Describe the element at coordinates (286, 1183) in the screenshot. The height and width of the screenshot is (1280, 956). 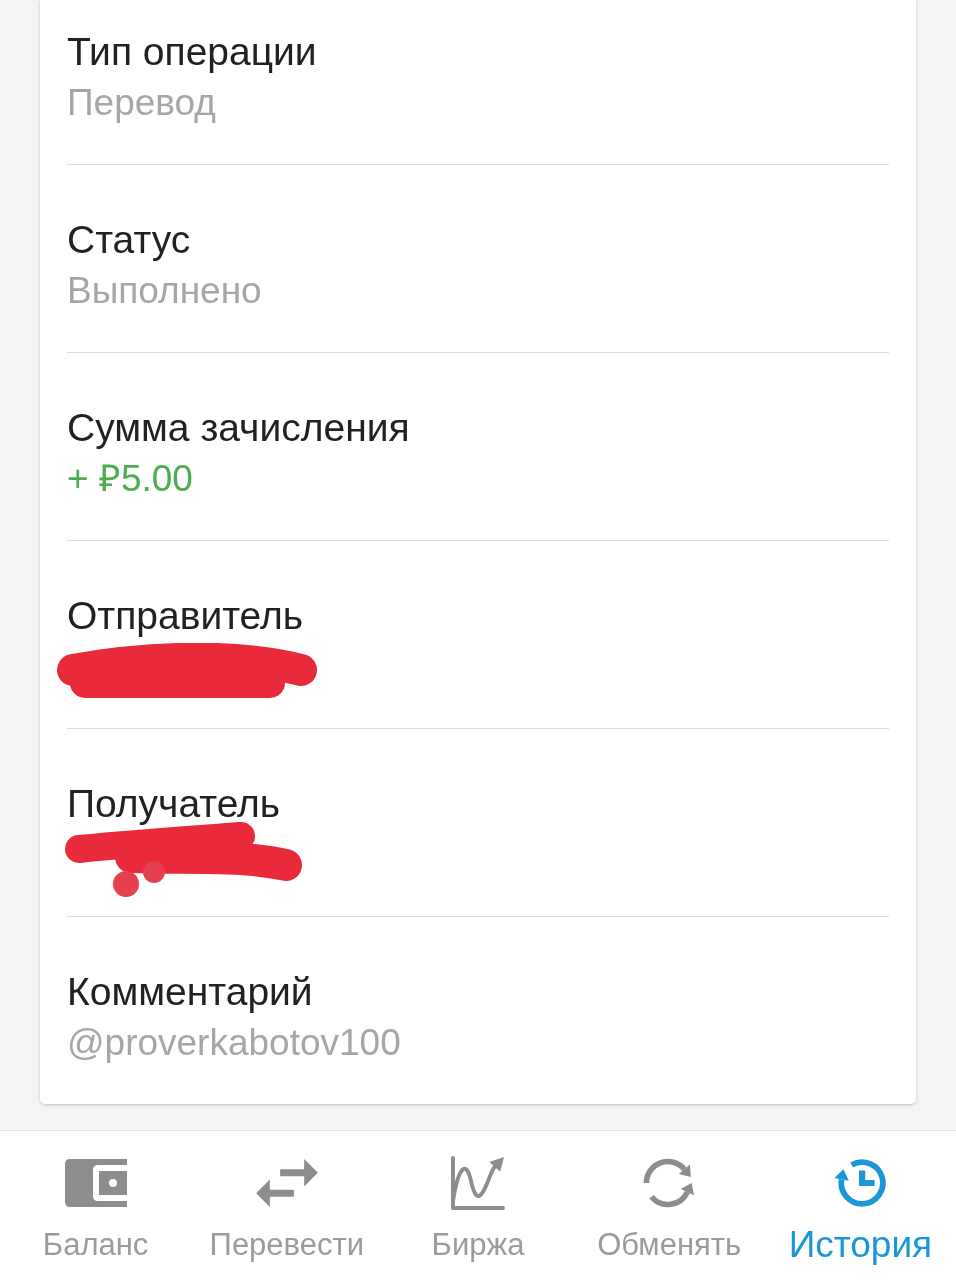
I see `transfer-arrows-icon` at that location.